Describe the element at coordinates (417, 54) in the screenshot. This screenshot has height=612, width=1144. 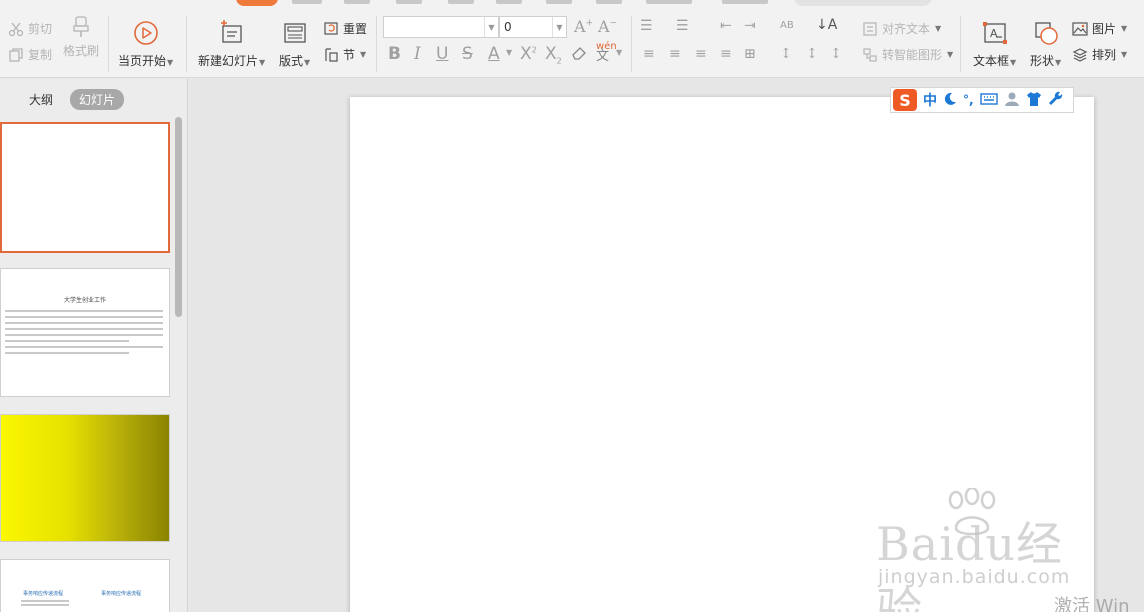
I see `italic-icon: I` at that location.